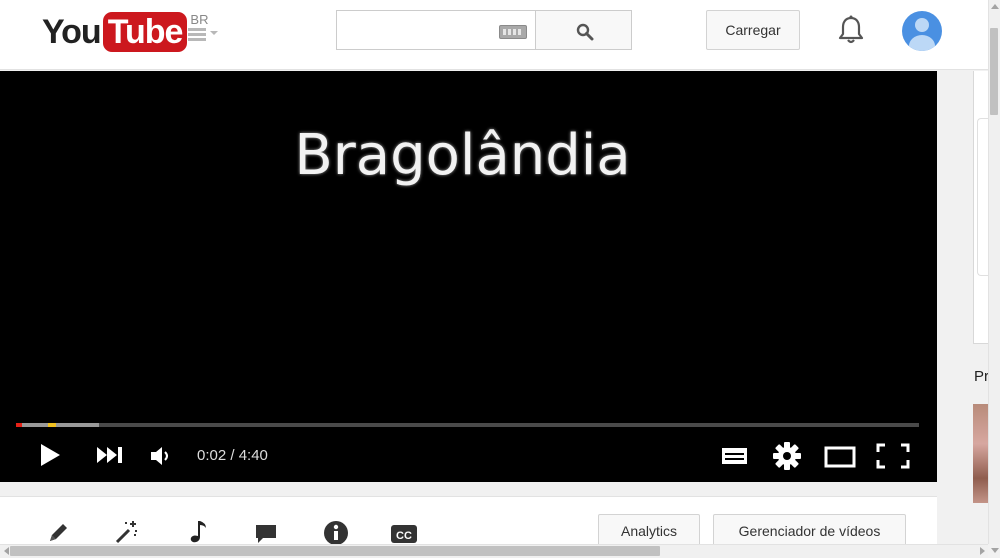 This screenshot has width=1000, height=558. What do you see at coordinates (981, 453) in the screenshot?
I see `rail-video-thumbnail` at bounding box center [981, 453].